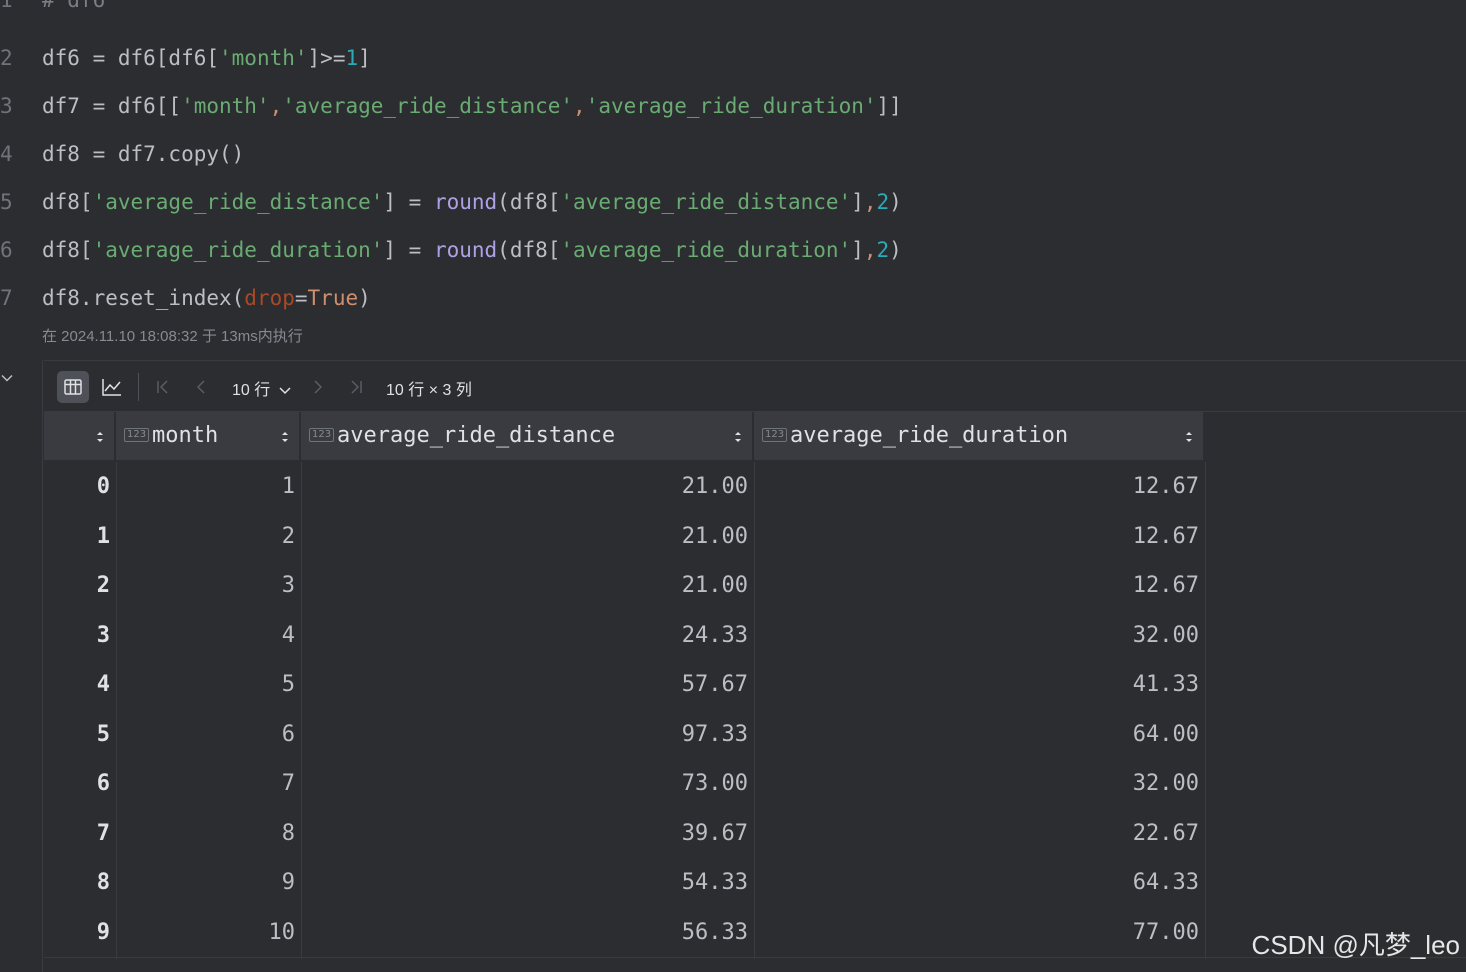  Describe the element at coordinates (208, 487) in the screenshot. I see `table-cell: 1` at that location.